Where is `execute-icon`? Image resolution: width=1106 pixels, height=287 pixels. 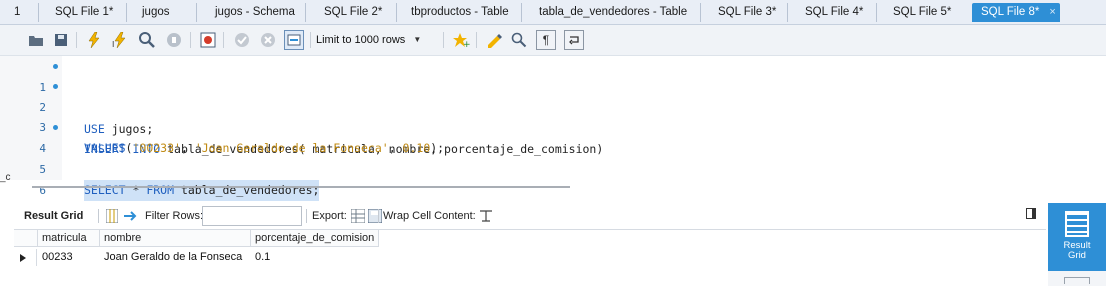
execute-icon is located at coordinates (94, 40).